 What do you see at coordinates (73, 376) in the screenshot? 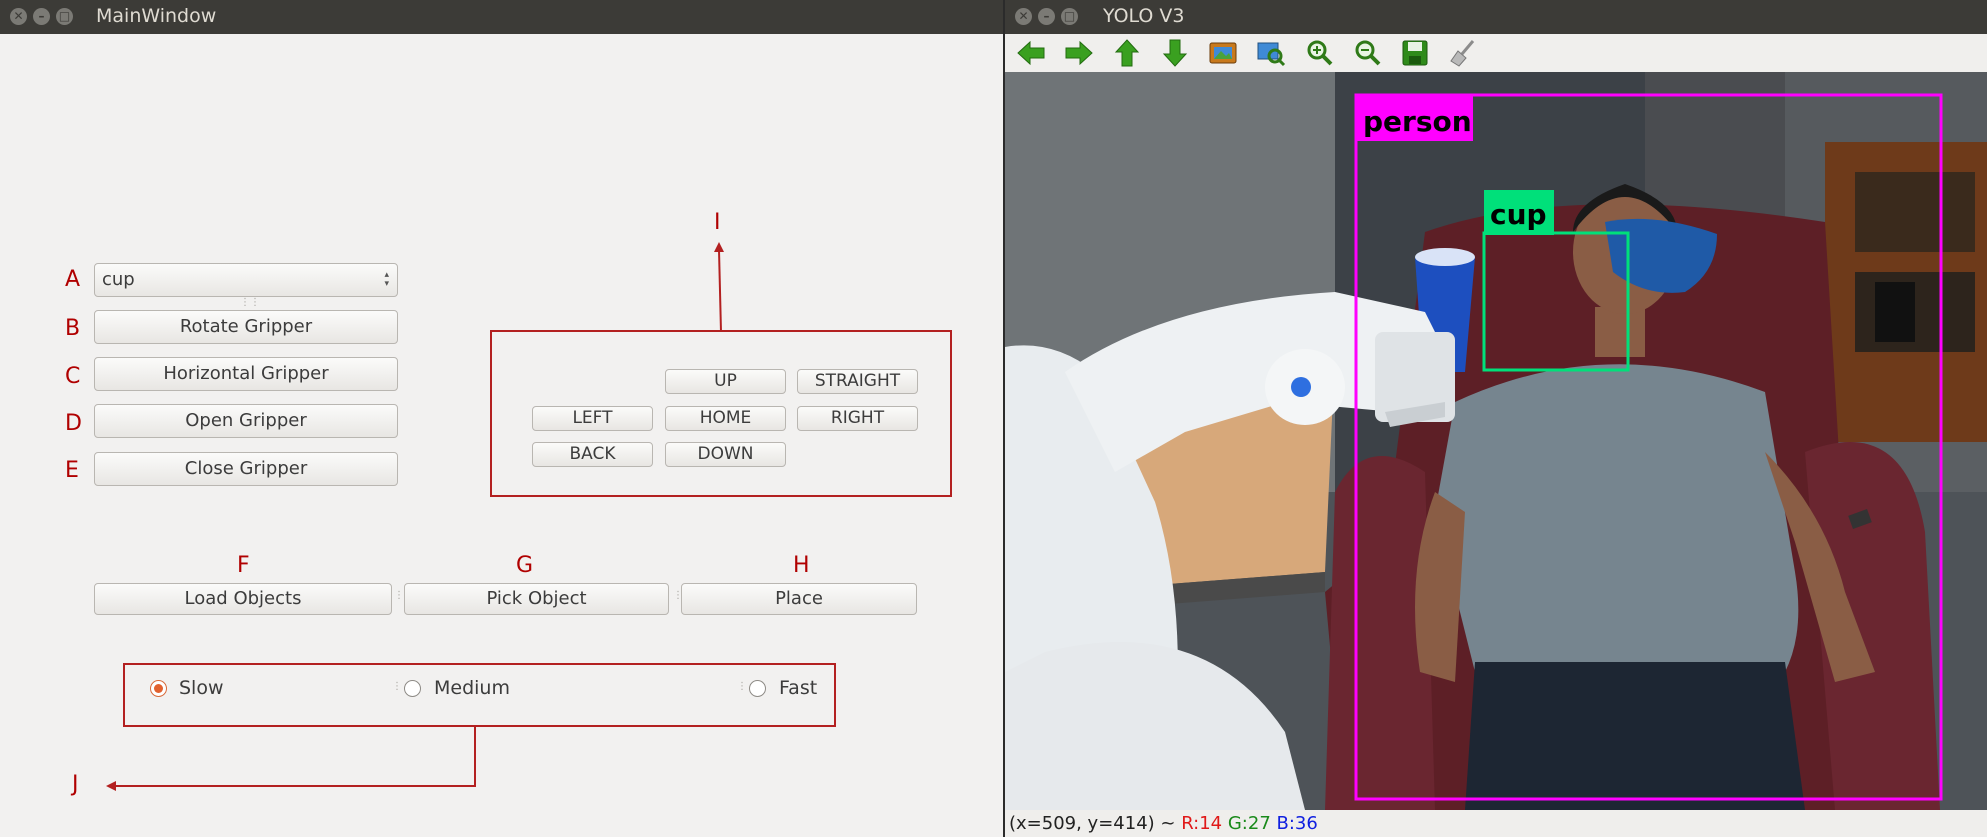
I see `annotation-c: C` at bounding box center [73, 376].